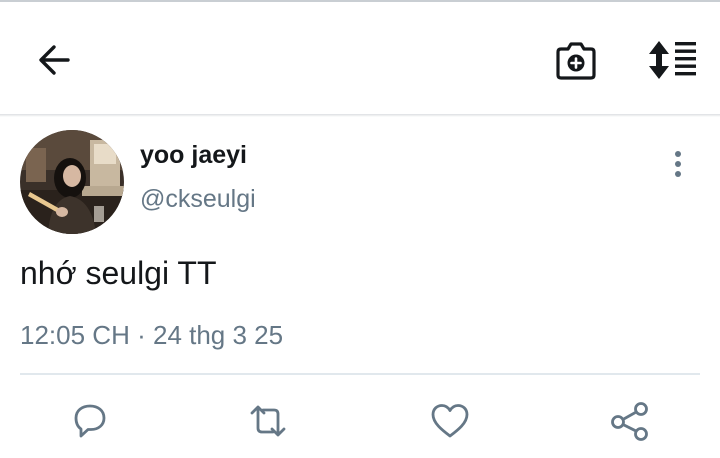  I want to click on sort-button, so click(672, 60).